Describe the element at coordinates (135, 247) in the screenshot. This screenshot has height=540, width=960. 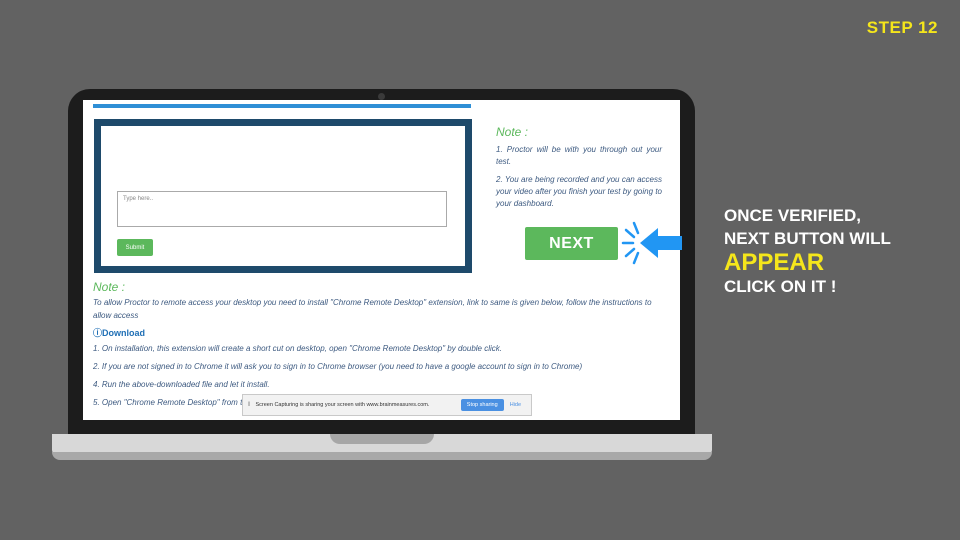
I see `submit-button: Submit` at that location.